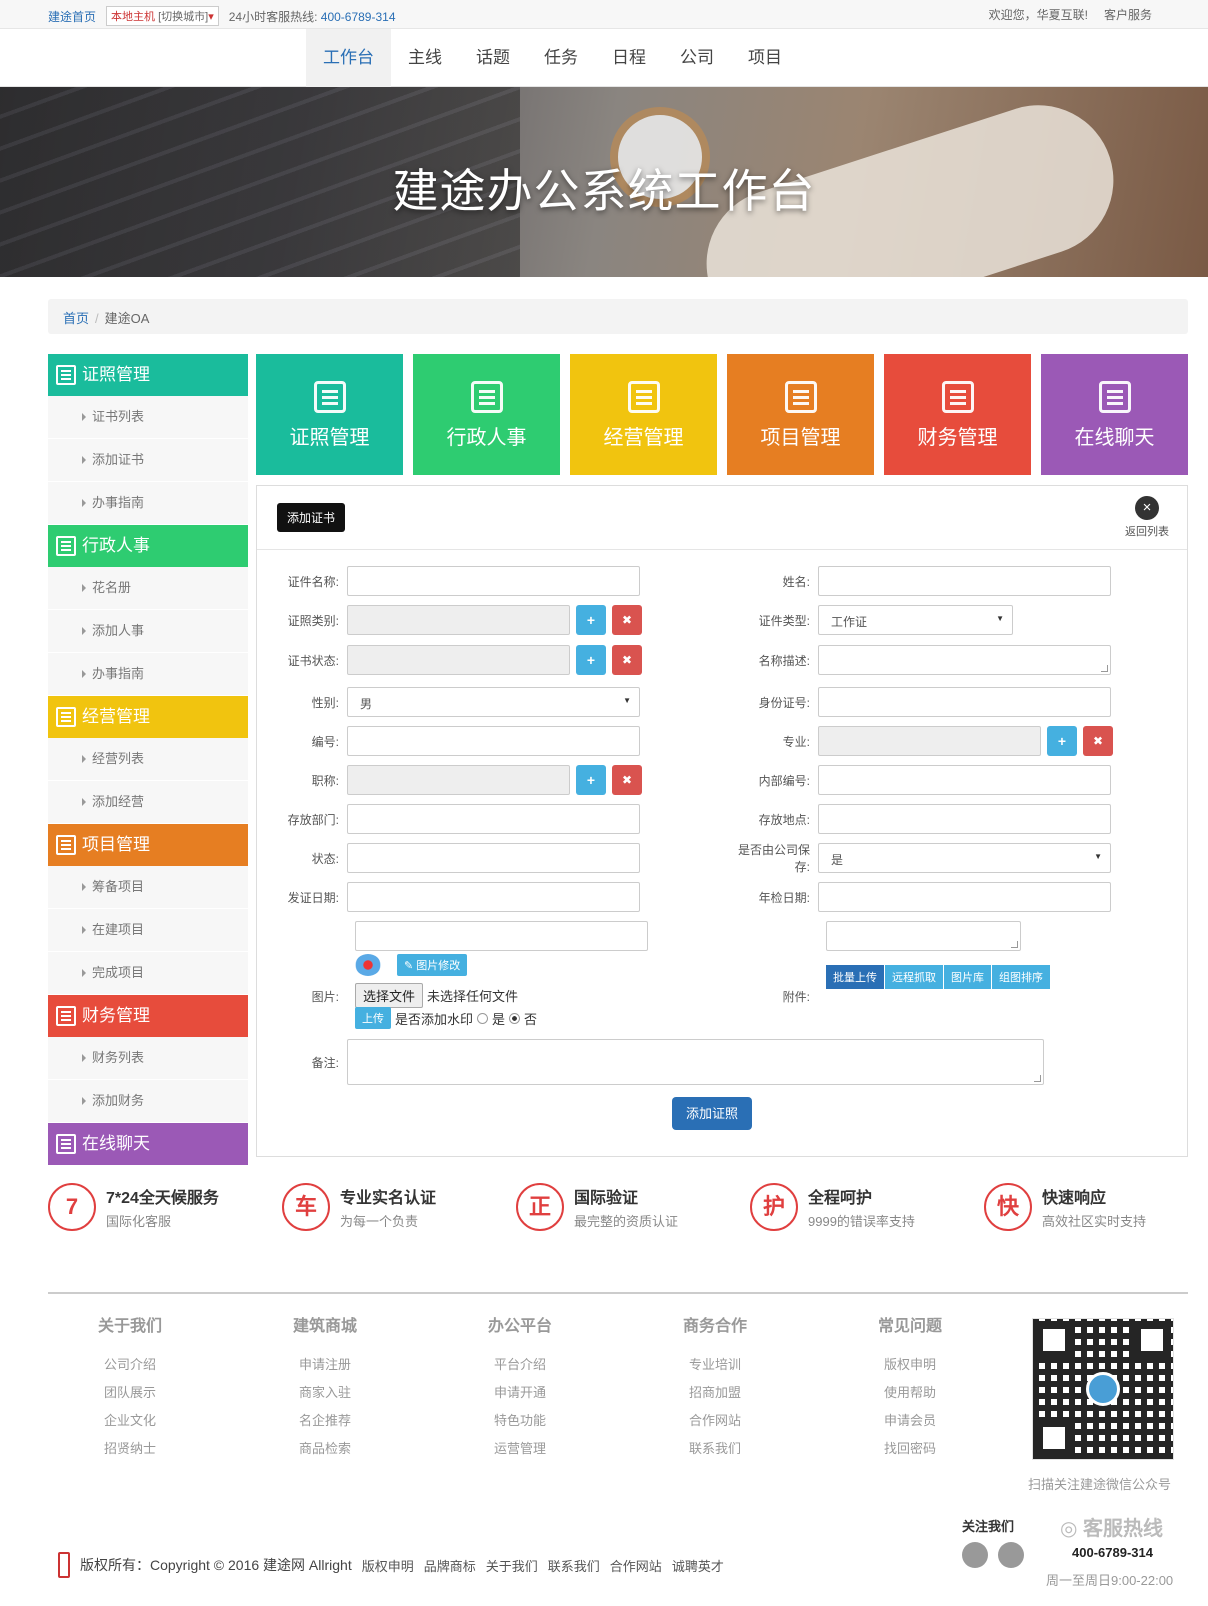 This screenshot has width=1208, height=1606. Describe the element at coordinates (915, 620) in the screenshot. I see `cert-type-select: 工作证` at that location.